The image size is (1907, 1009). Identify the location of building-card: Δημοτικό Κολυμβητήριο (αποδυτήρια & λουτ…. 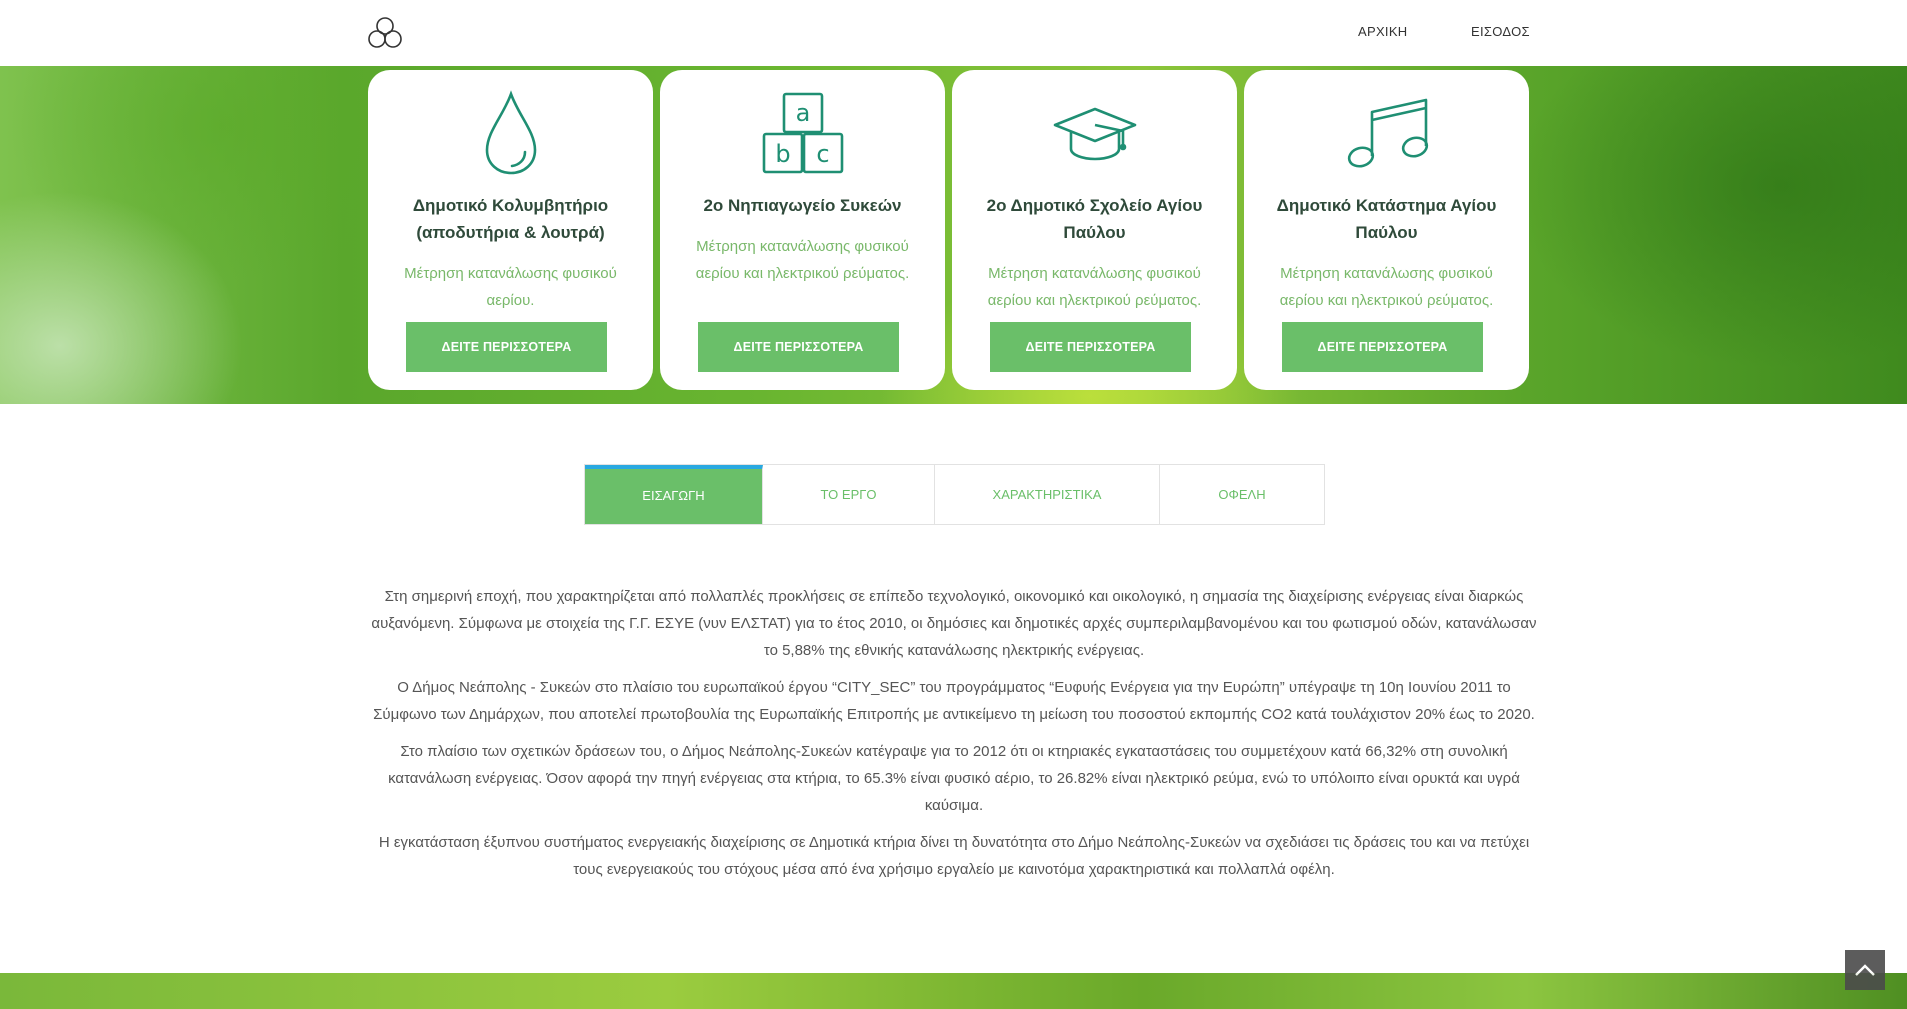
(510, 230).